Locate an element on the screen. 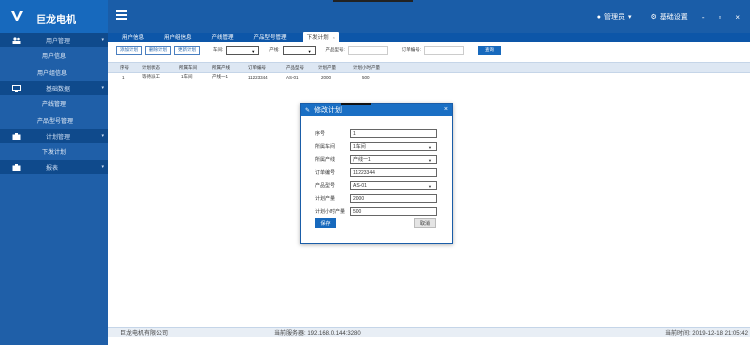  sidebar-item-user-info: 用户信息 is located at coordinates (54, 55).